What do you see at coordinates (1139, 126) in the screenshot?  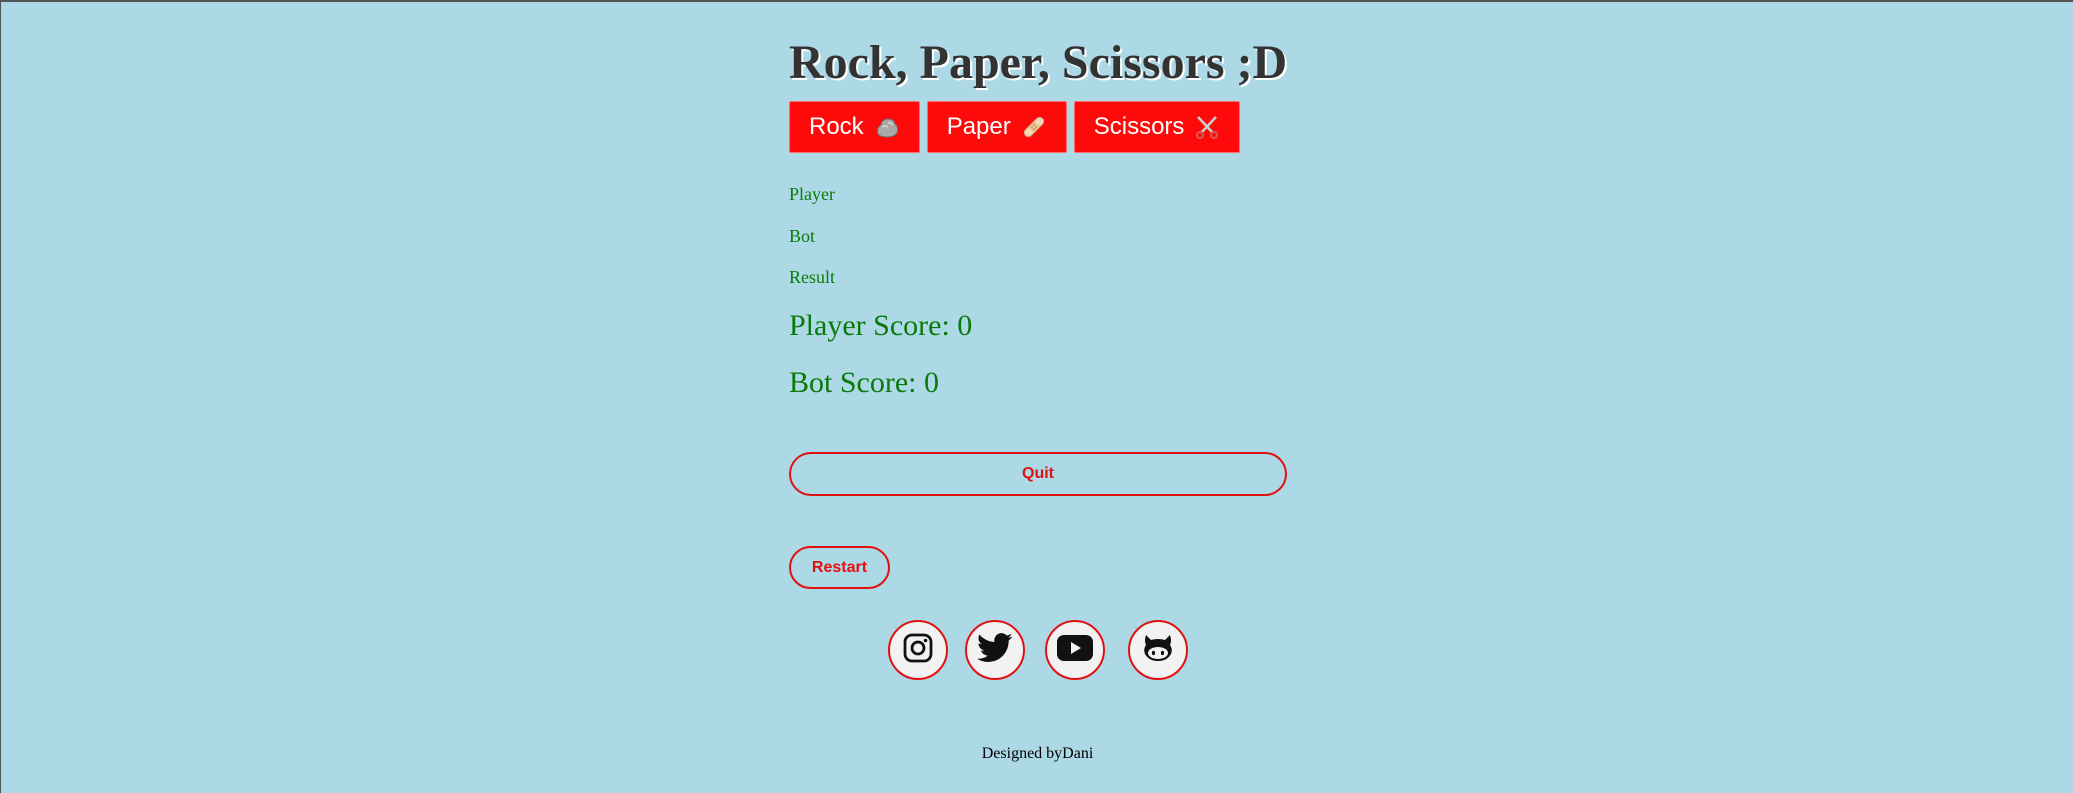 I see `scissors-button-label: Scissors` at bounding box center [1139, 126].